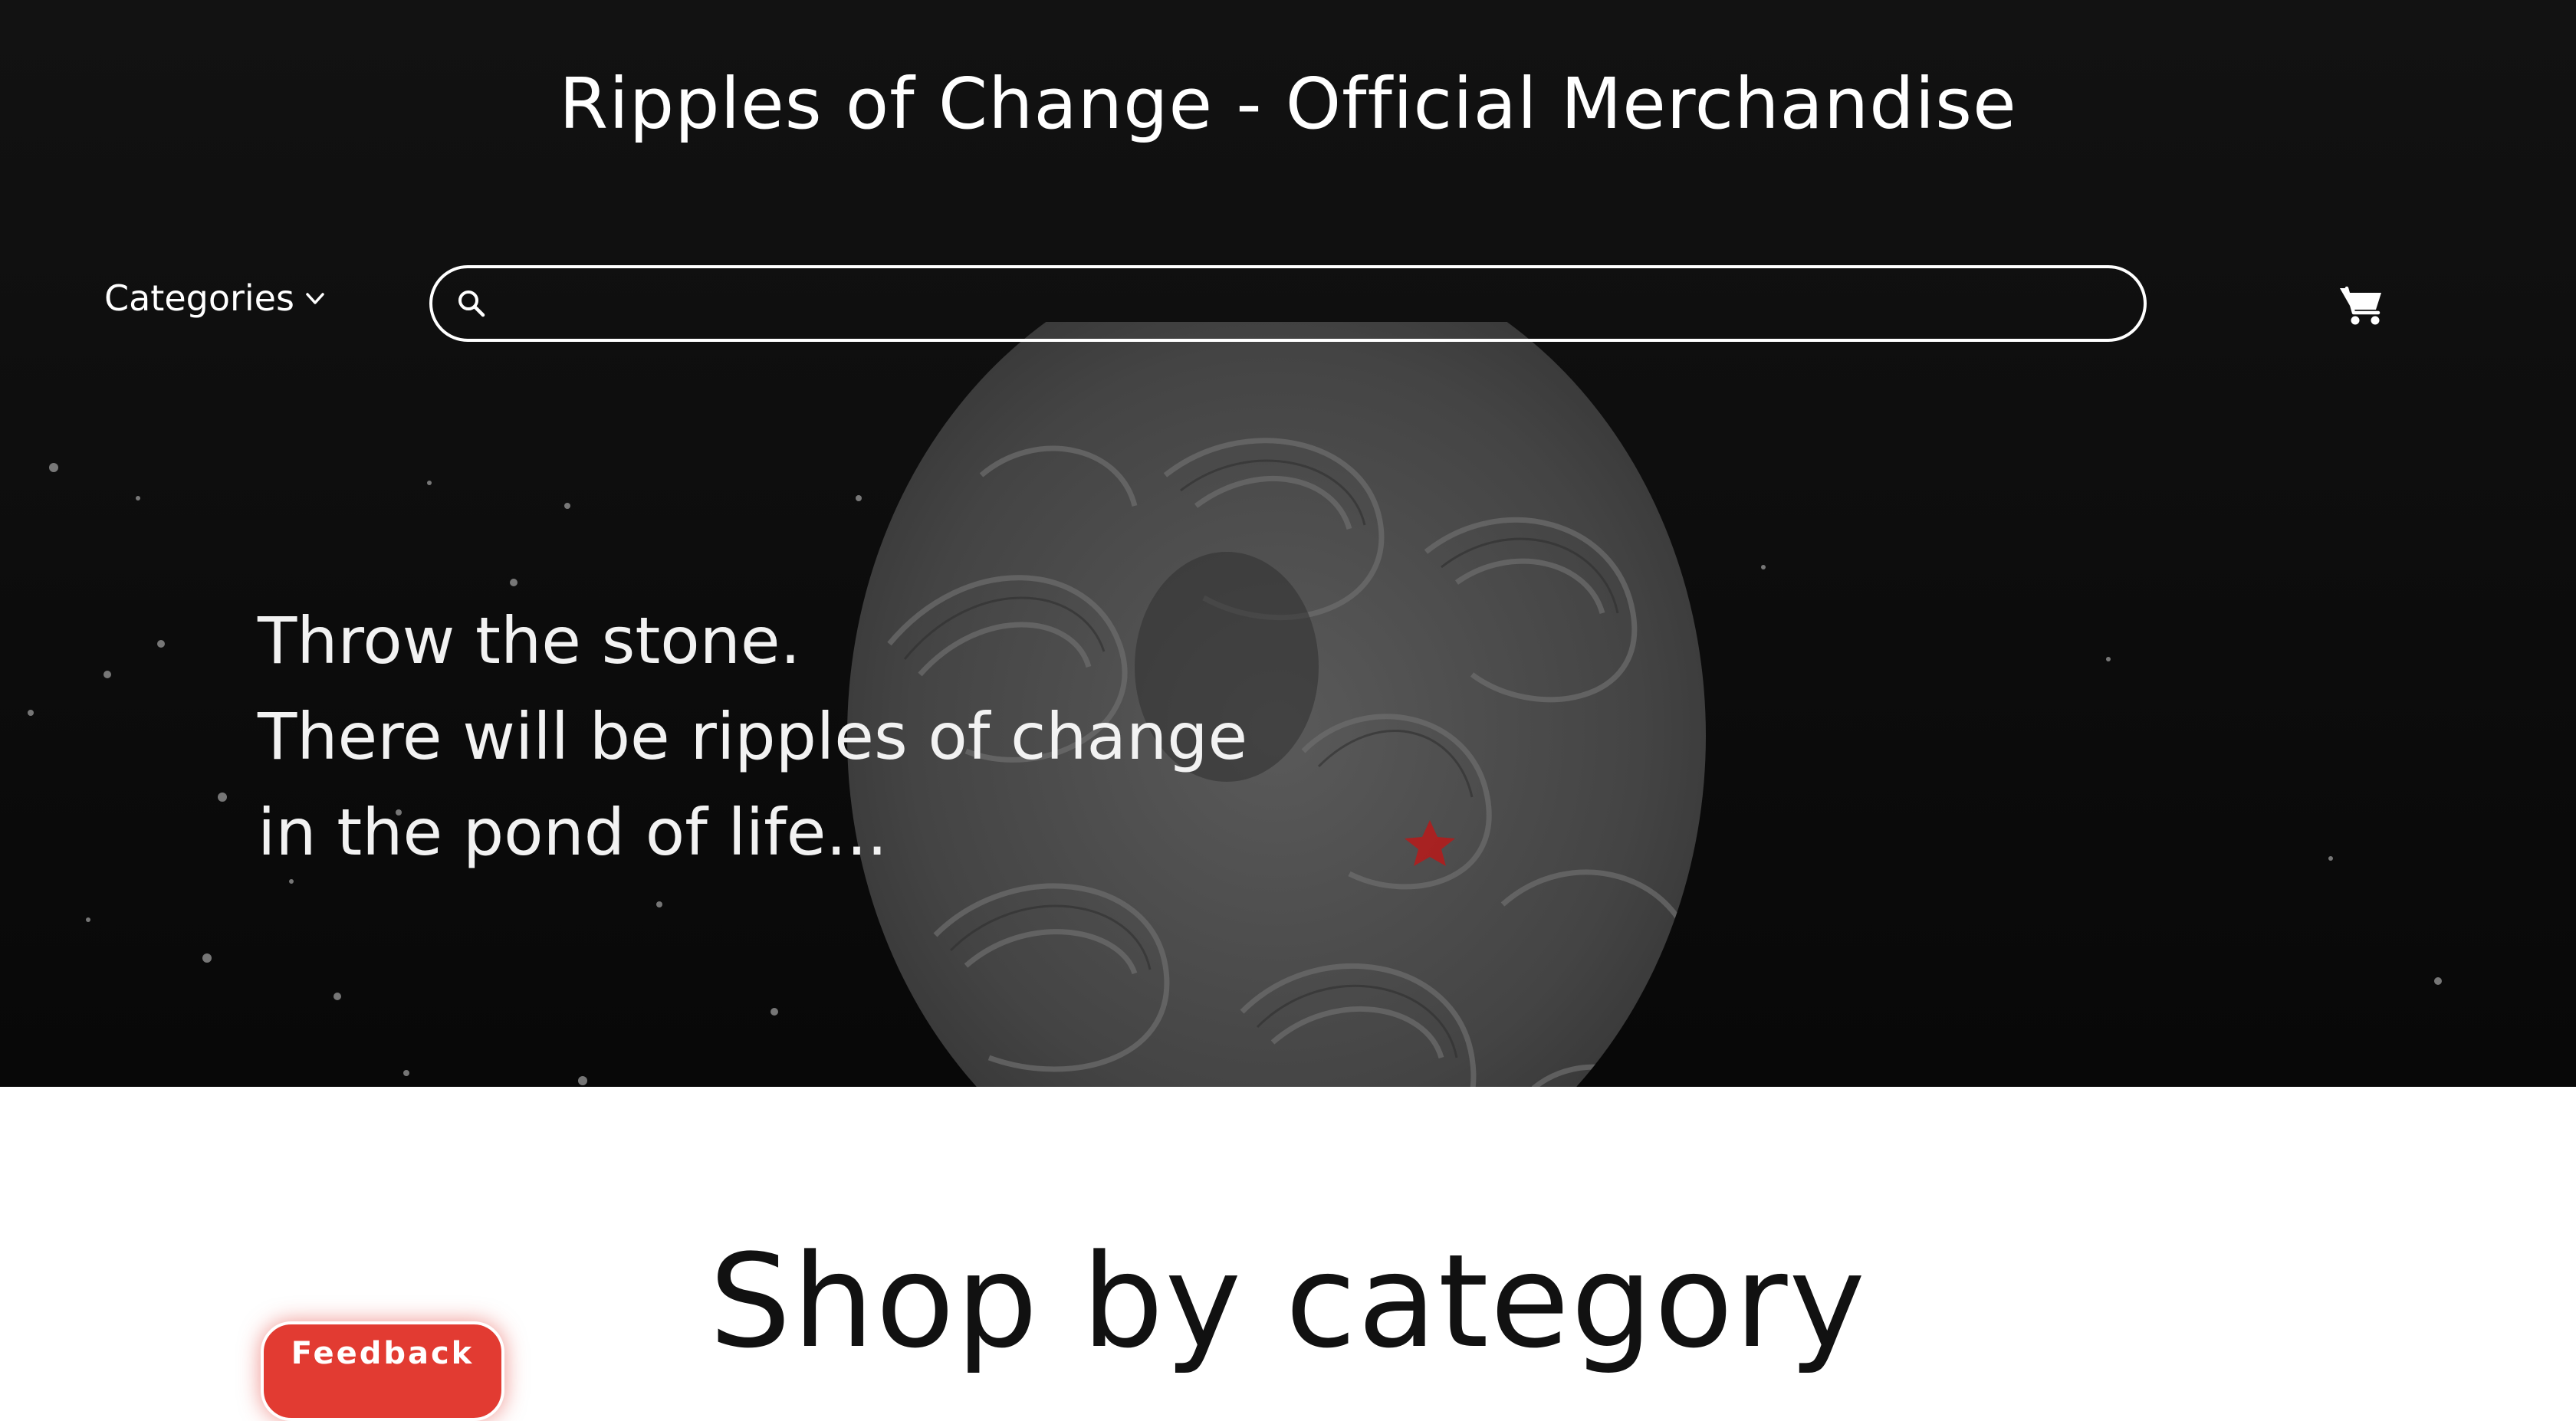 This screenshot has width=2576, height=1421. Describe the element at coordinates (383, 1371) in the screenshot. I see `feedback-button: Feedback` at that location.